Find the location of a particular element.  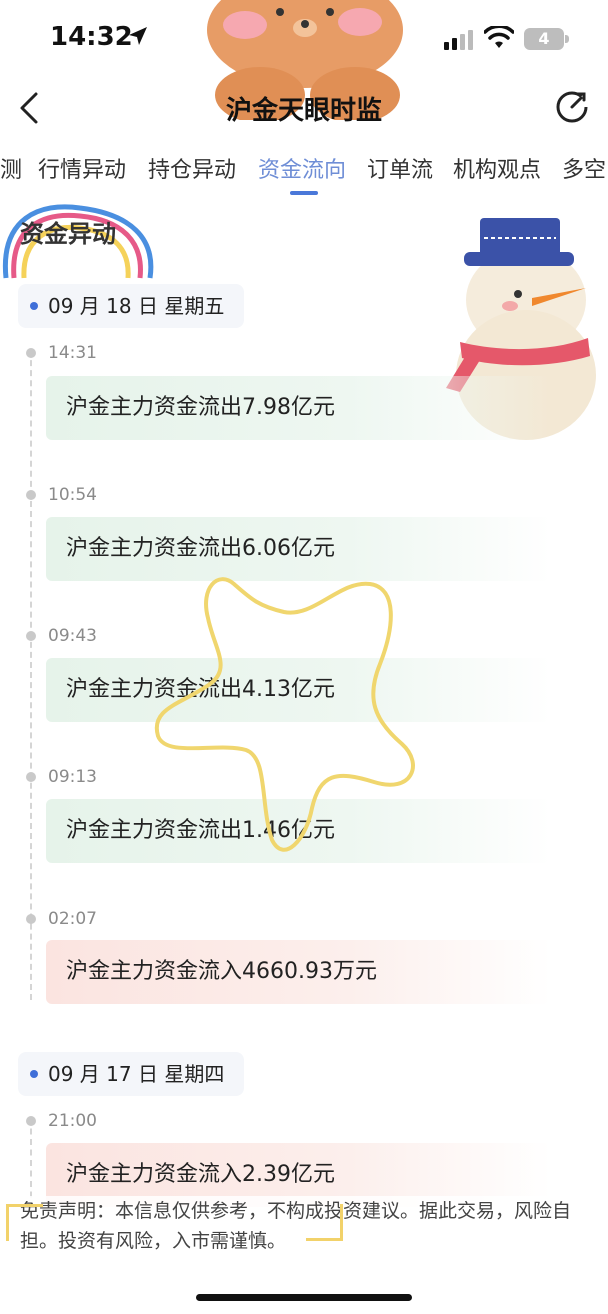

fund-flow-card: 沪金主力资金流出4.13亿元 is located at coordinates (298, 690).